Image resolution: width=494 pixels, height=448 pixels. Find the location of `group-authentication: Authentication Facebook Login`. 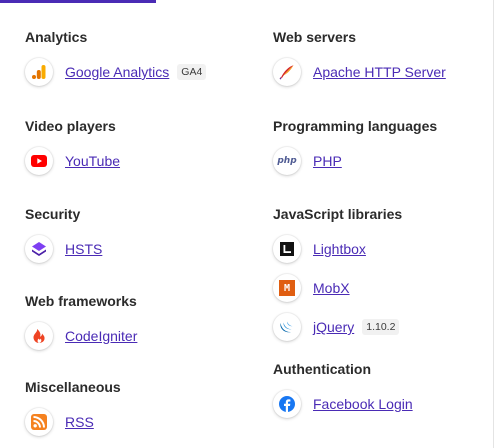

group-authentication: Authentication Facebook Login is located at coordinates (380, 390).